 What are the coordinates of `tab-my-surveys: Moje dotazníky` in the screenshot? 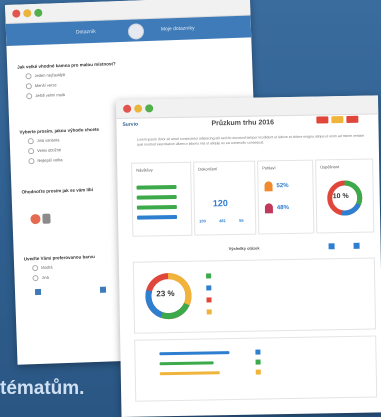 It's located at (178, 28).